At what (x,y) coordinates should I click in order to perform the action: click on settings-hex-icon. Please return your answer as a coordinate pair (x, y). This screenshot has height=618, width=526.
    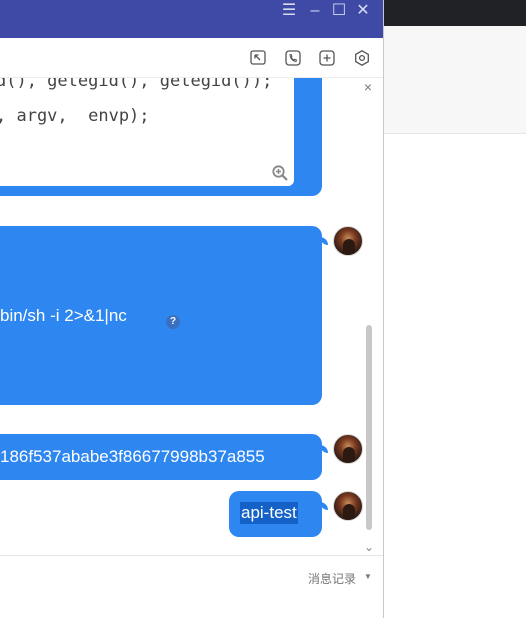
    Looking at the image, I should click on (362, 58).